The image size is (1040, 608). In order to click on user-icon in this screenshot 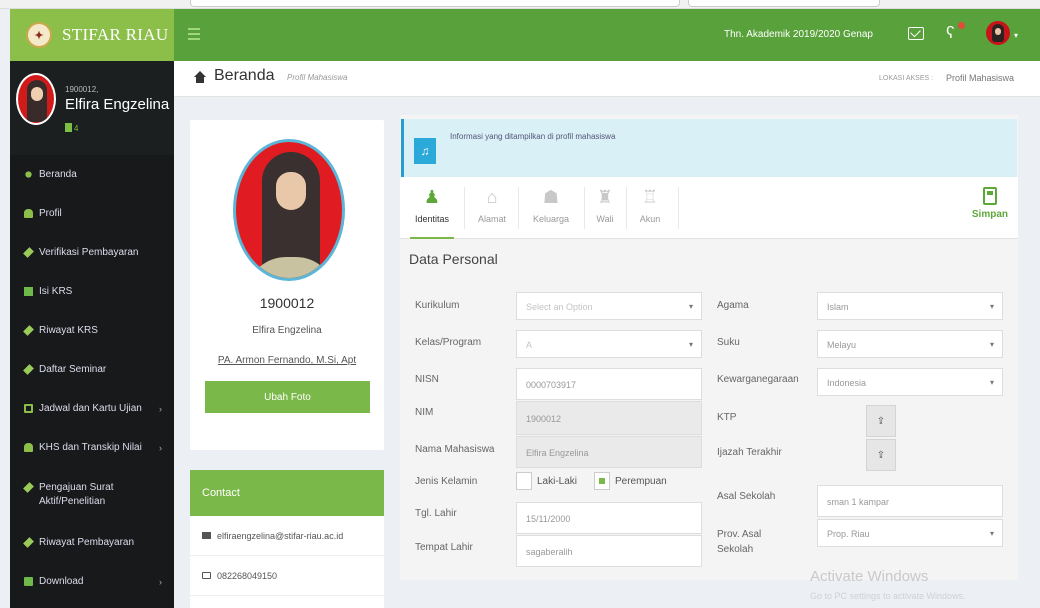, I will do `click(28, 213)`.